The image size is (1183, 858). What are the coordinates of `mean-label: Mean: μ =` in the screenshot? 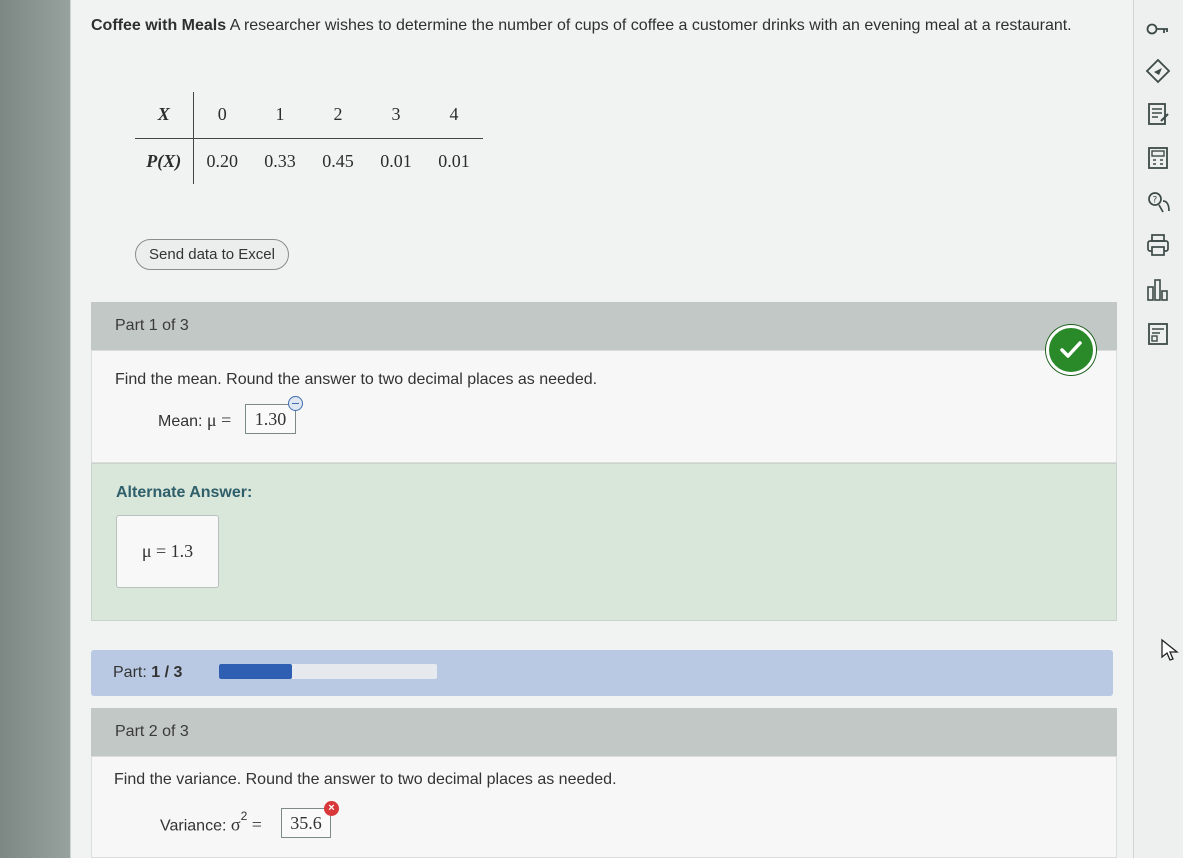 It's located at (194, 420).